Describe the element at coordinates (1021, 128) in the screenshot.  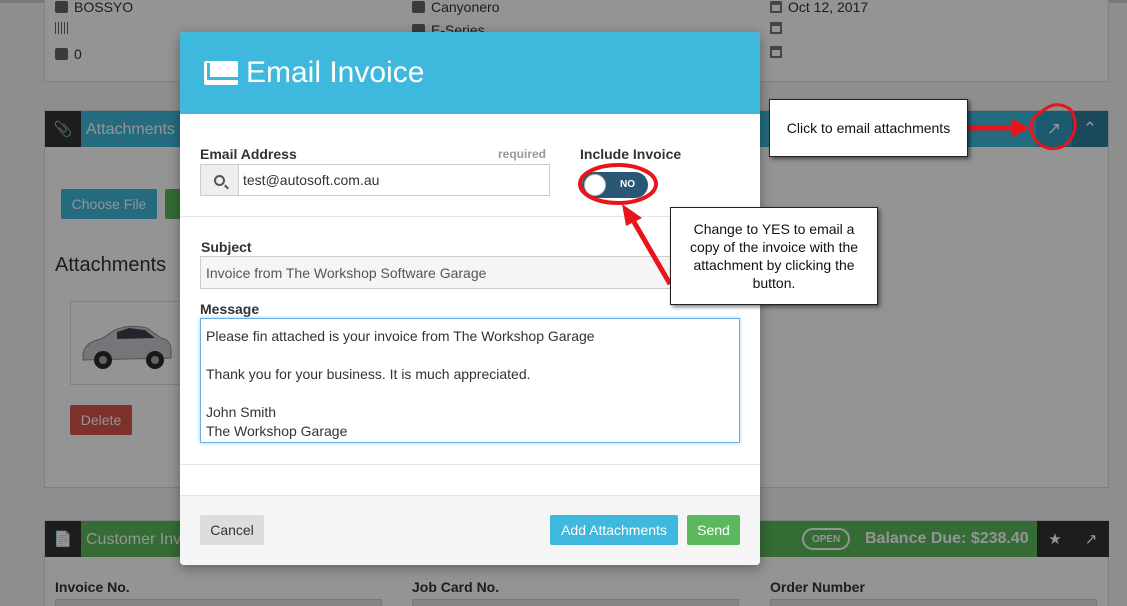
I see `arrowhead-right-icon` at that location.